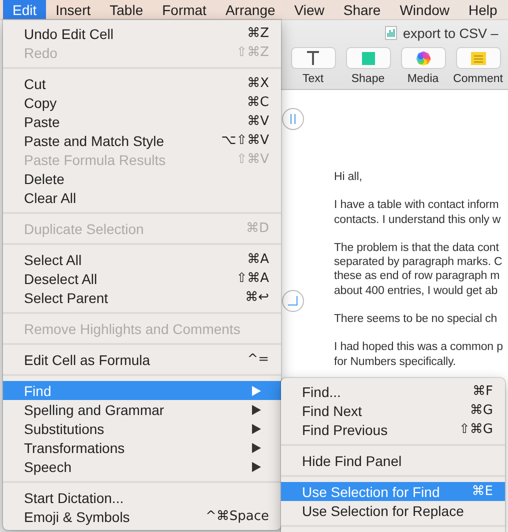 The width and height of the screenshot is (508, 532). What do you see at coordinates (417, 248) in the screenshot?
I see `document-text-line: The problem is that the data cont` at bounding box center [417, 248].